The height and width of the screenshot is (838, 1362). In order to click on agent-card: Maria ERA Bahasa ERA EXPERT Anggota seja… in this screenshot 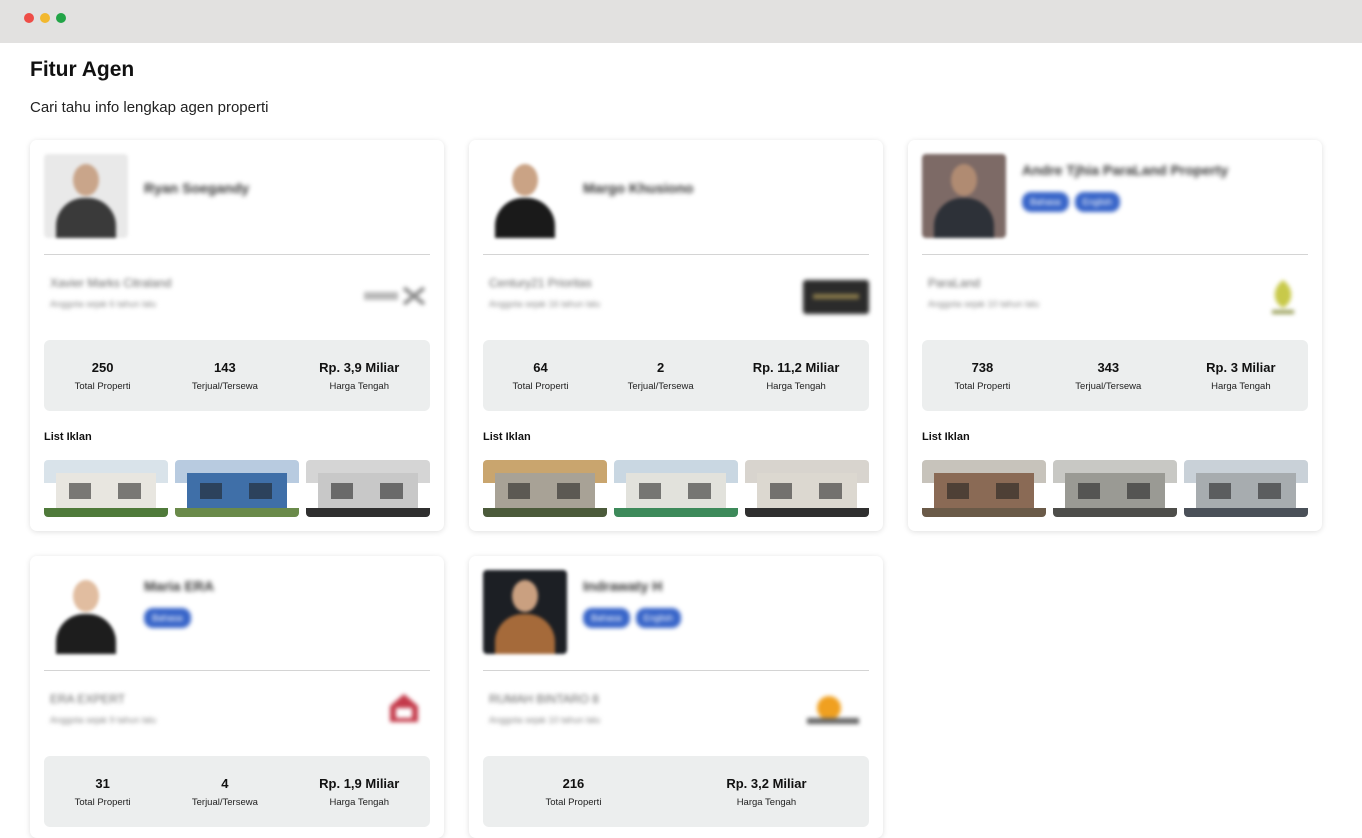, I will do `click(237, 697)`.